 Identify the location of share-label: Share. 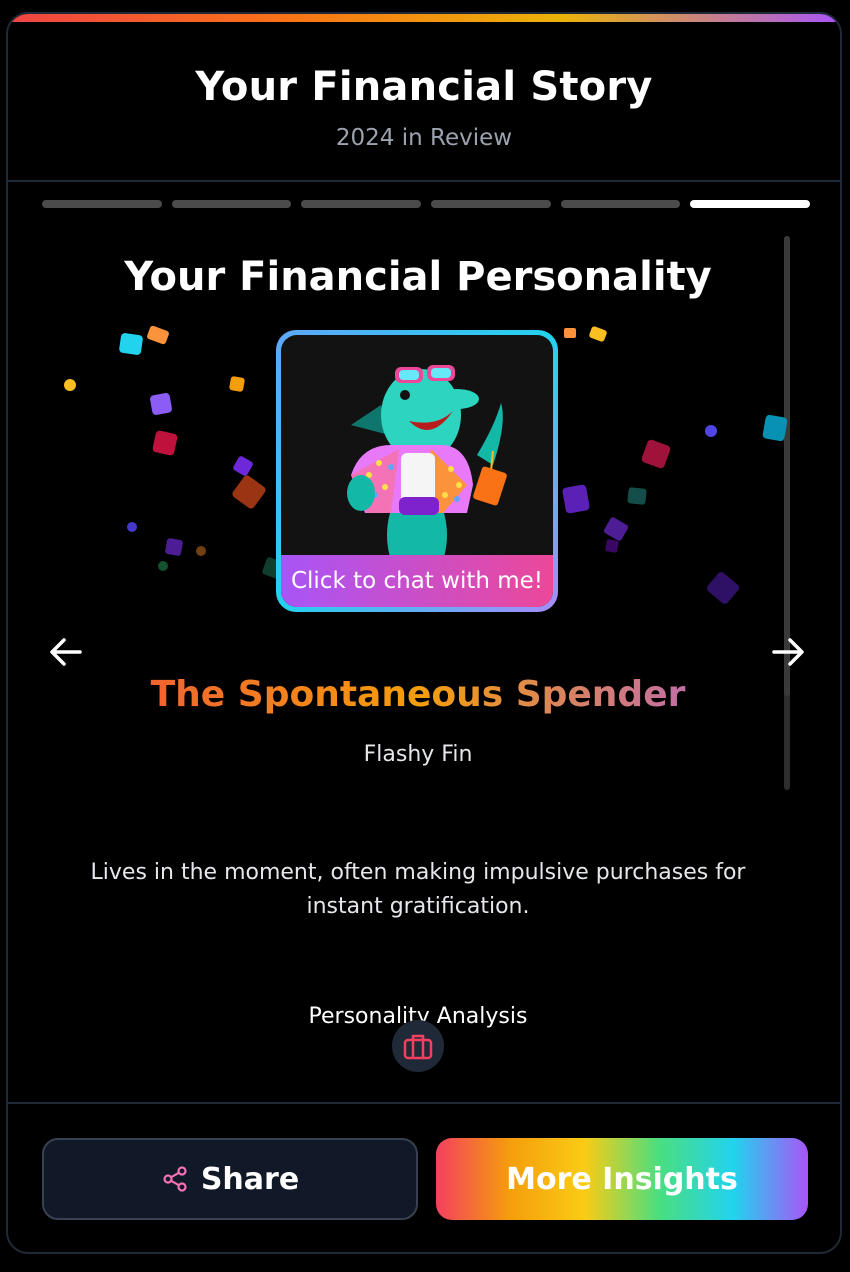
(250, 1179).